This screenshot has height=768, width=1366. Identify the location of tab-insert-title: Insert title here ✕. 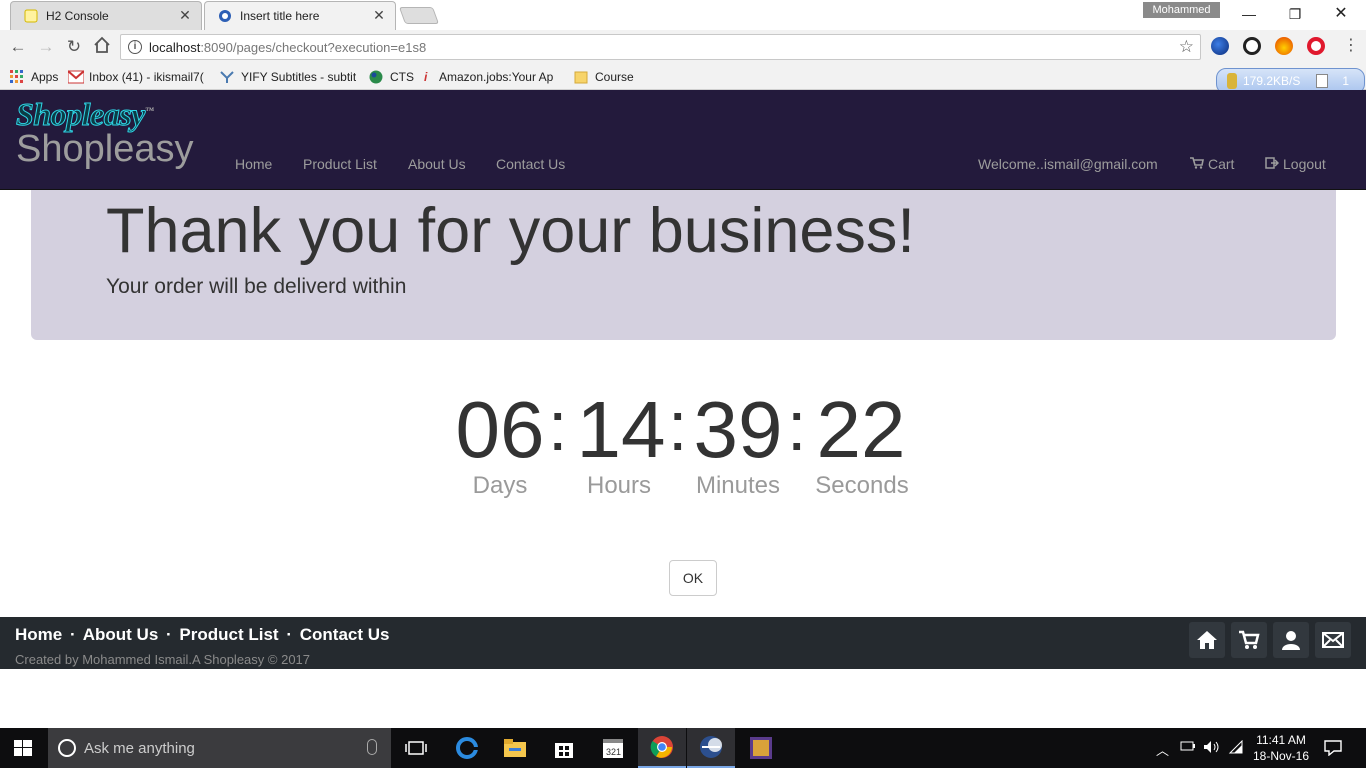
(300, 15).